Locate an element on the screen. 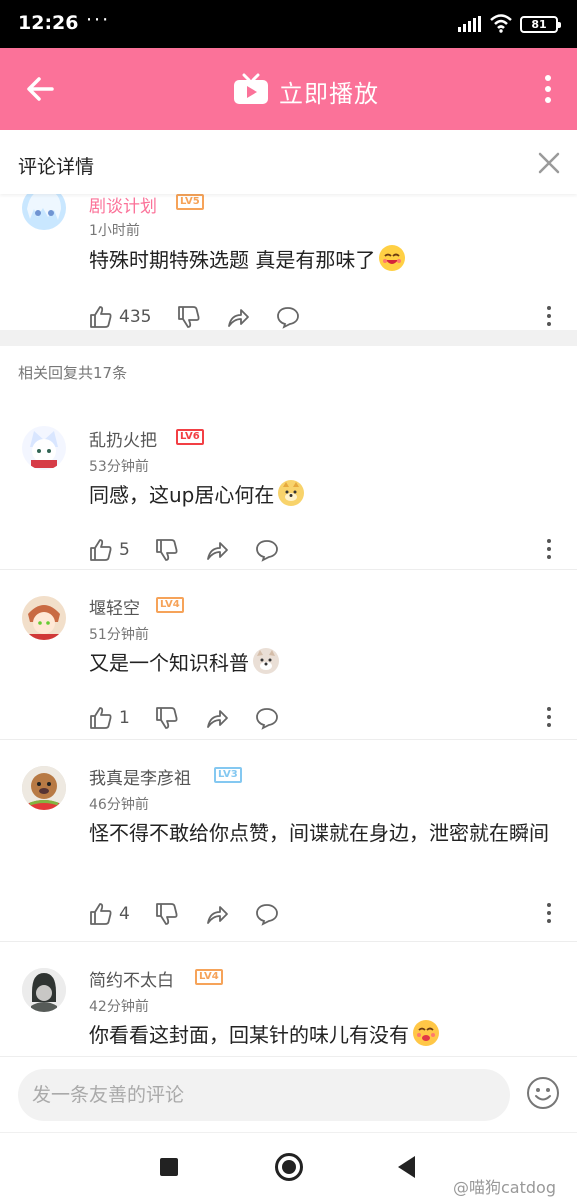 The image size is (577, 1200). reply-content: 同感，这up居心何在 is located at coordinates (324, 495).